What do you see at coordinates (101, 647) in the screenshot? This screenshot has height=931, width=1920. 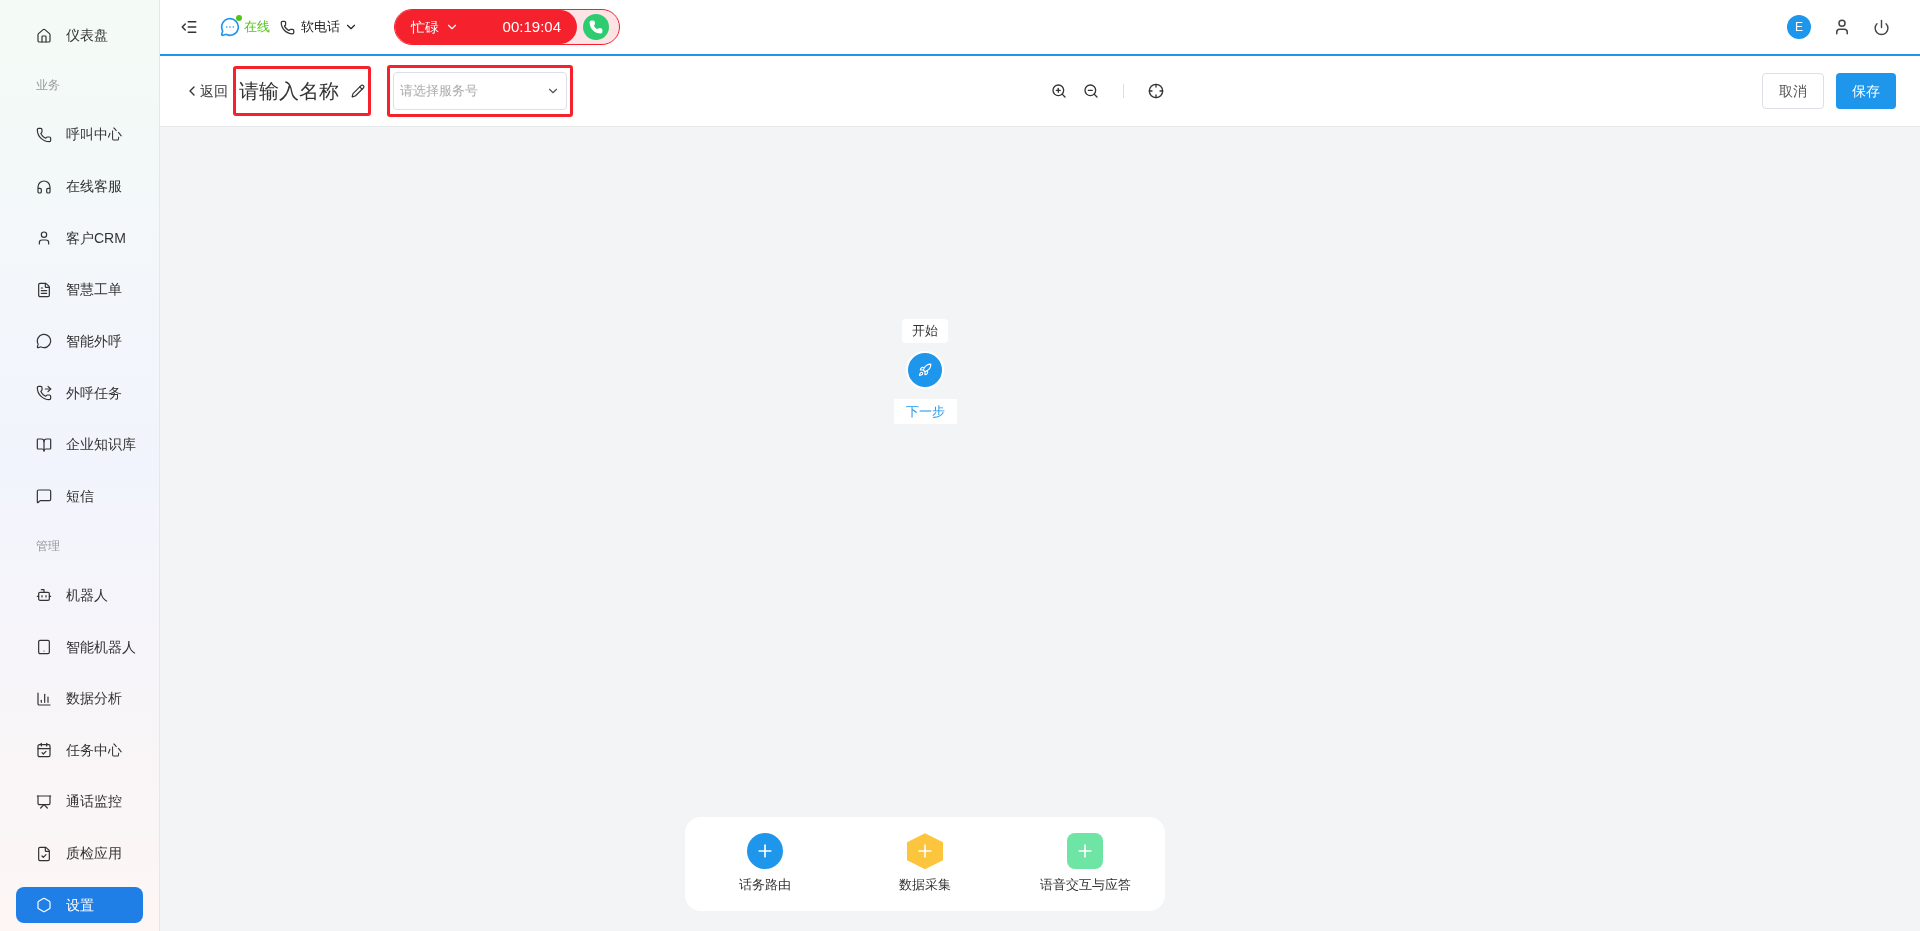 I see `sidebar-label: 智能机器人` at bounding box center [101, 647].